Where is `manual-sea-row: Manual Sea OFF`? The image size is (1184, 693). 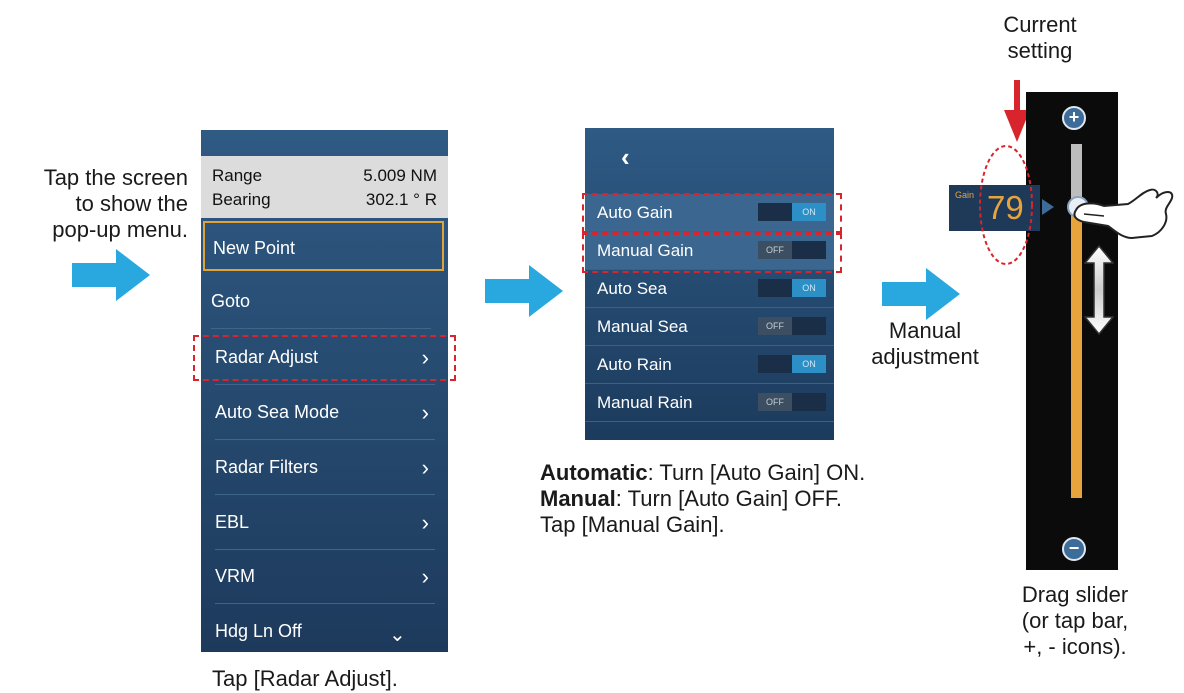 manual-sea-row: Manual Sea OFF is located at coordinates (709, 327).